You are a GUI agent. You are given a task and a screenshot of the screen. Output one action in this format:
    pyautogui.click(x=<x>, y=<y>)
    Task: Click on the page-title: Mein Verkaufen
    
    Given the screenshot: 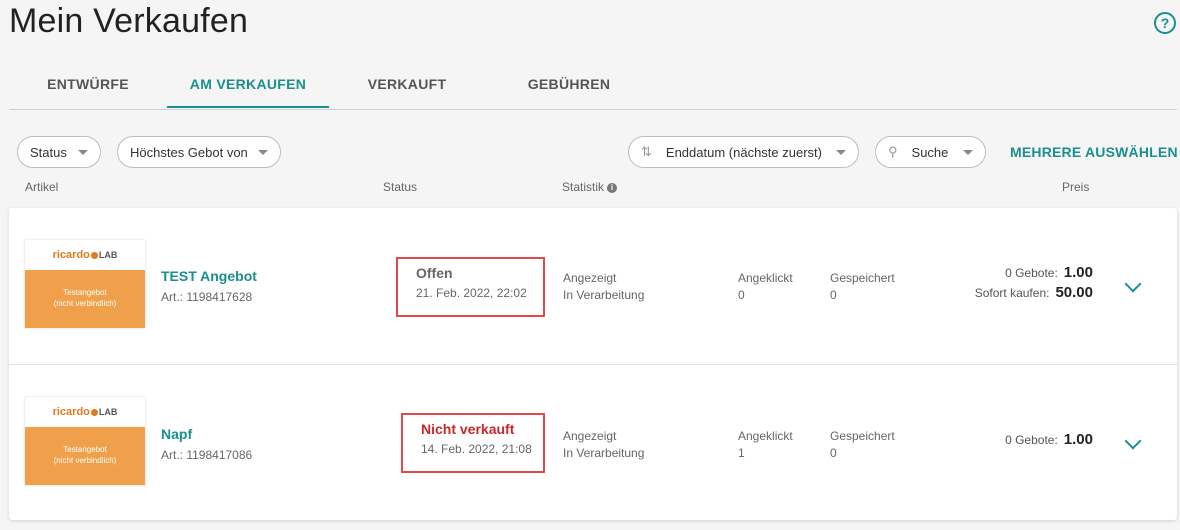 What is the action you would take?
    pyautogui.click(x=129, y=21)
    